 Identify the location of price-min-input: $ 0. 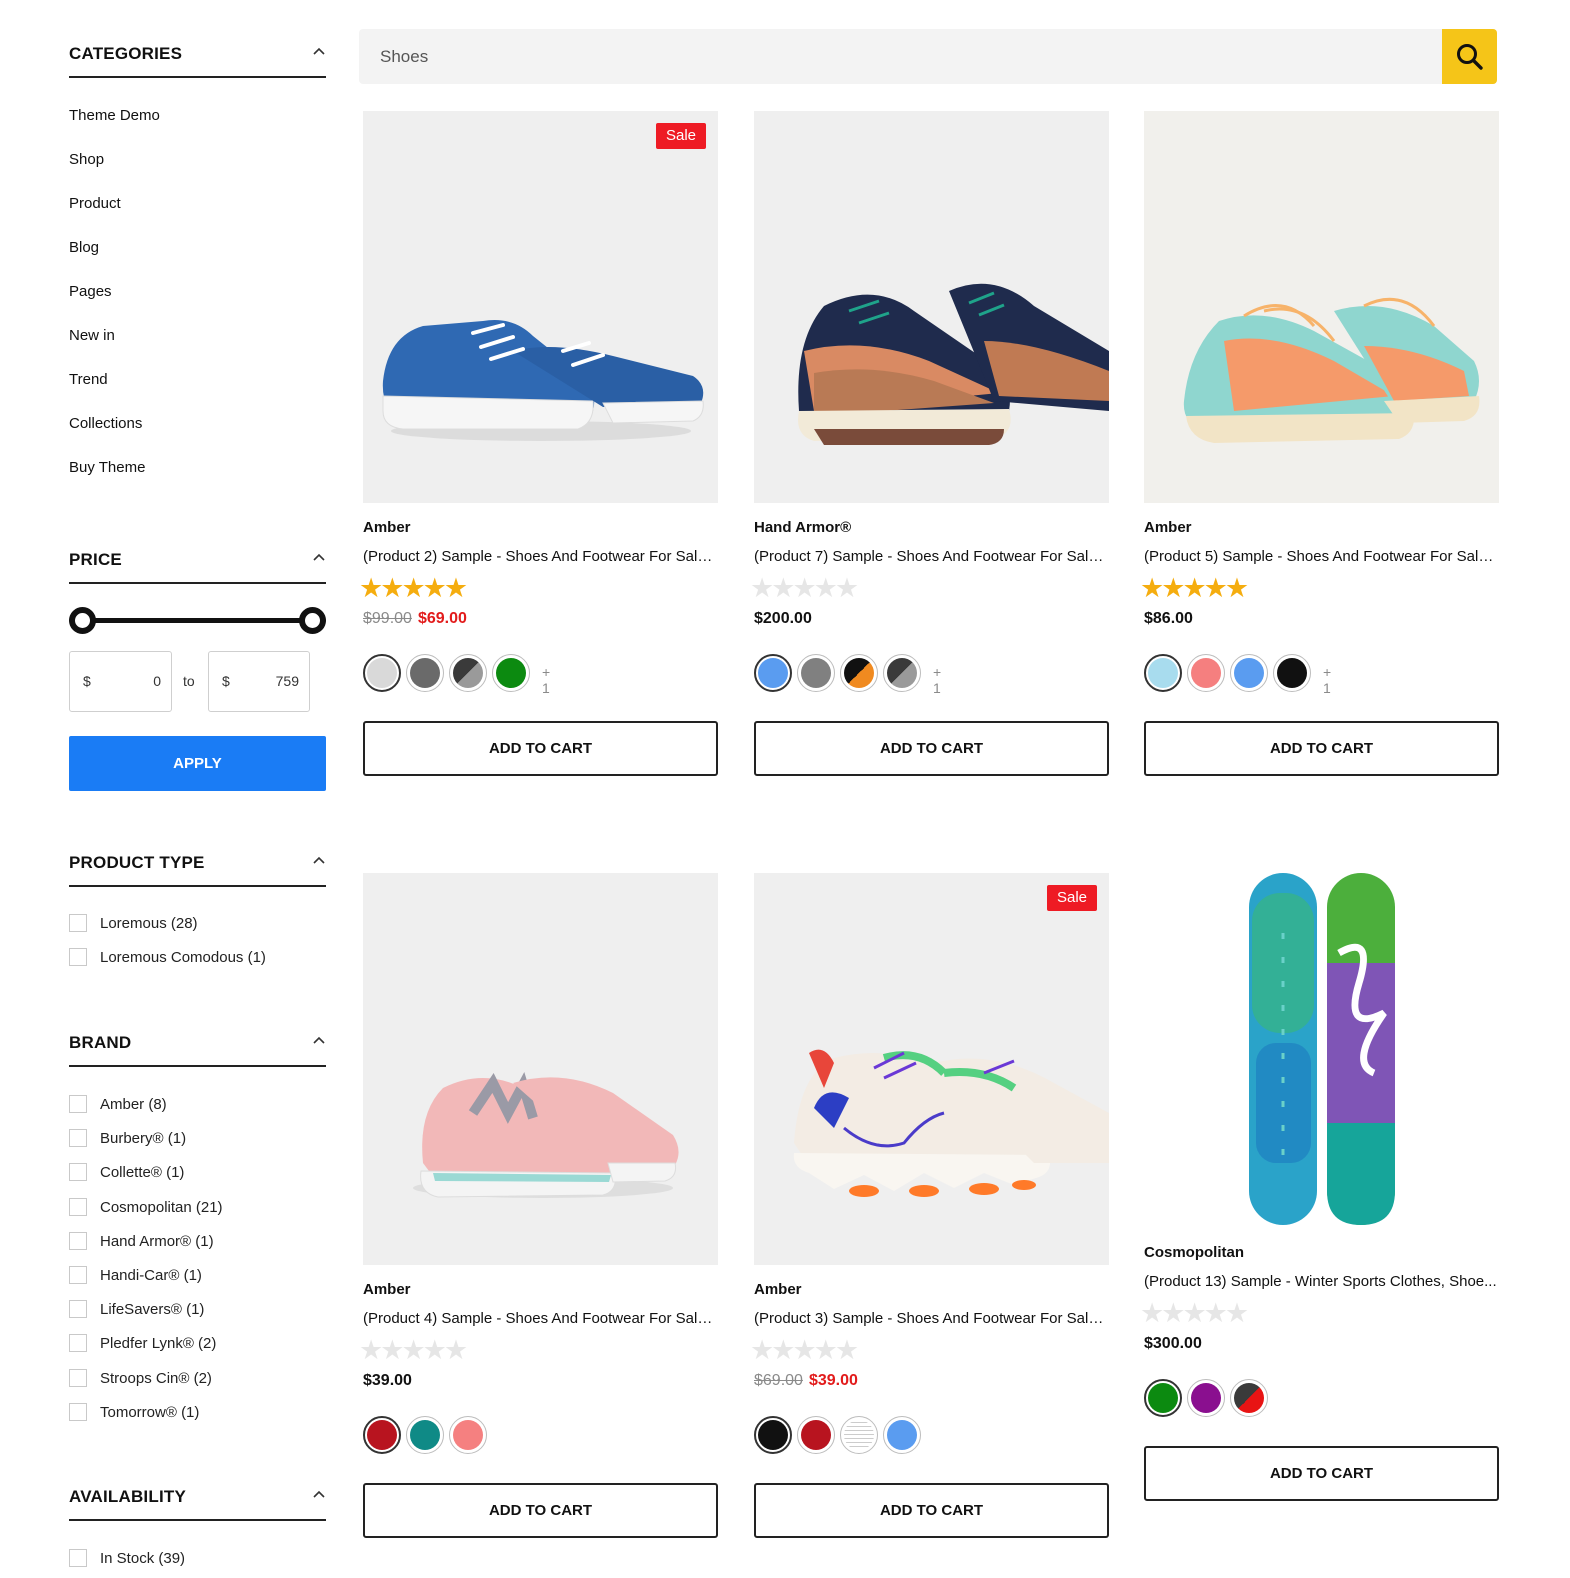
(120, 681).